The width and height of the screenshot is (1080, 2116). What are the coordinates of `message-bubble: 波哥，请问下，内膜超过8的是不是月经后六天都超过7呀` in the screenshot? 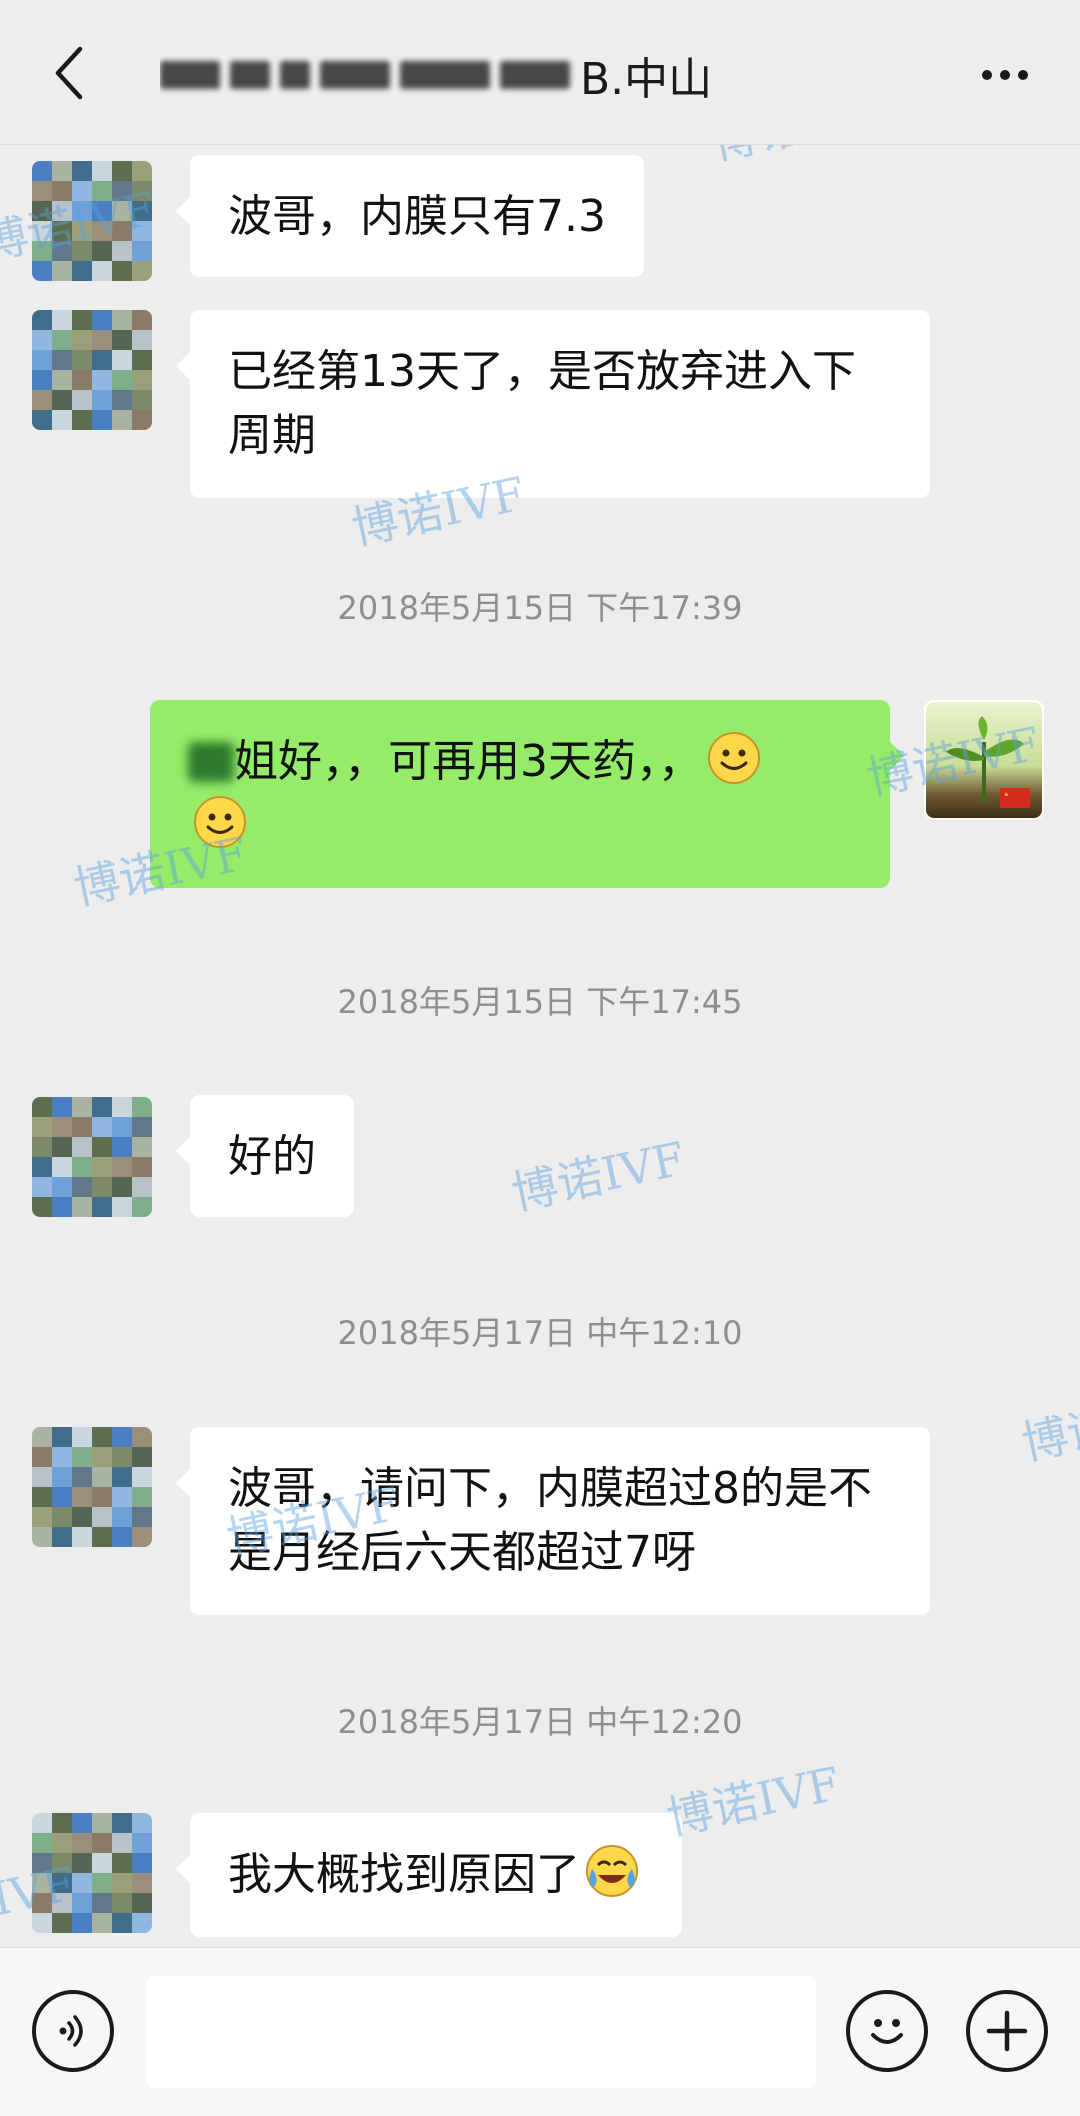 It's located at (553, 1521).